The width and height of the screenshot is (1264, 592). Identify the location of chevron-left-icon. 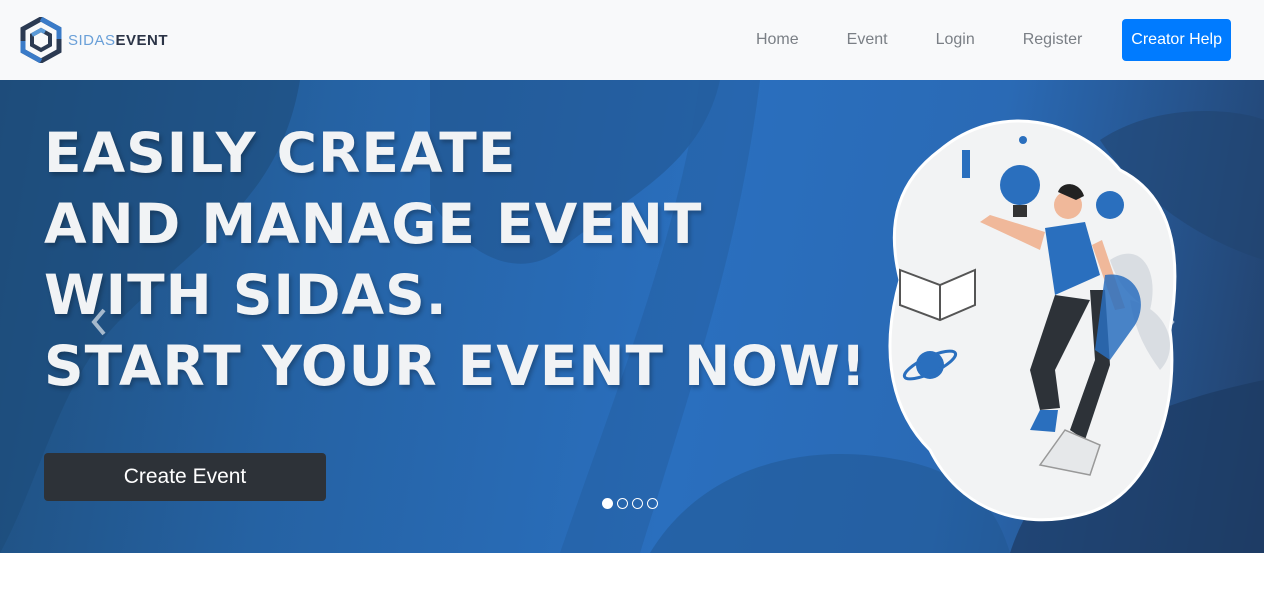
(98, 322).